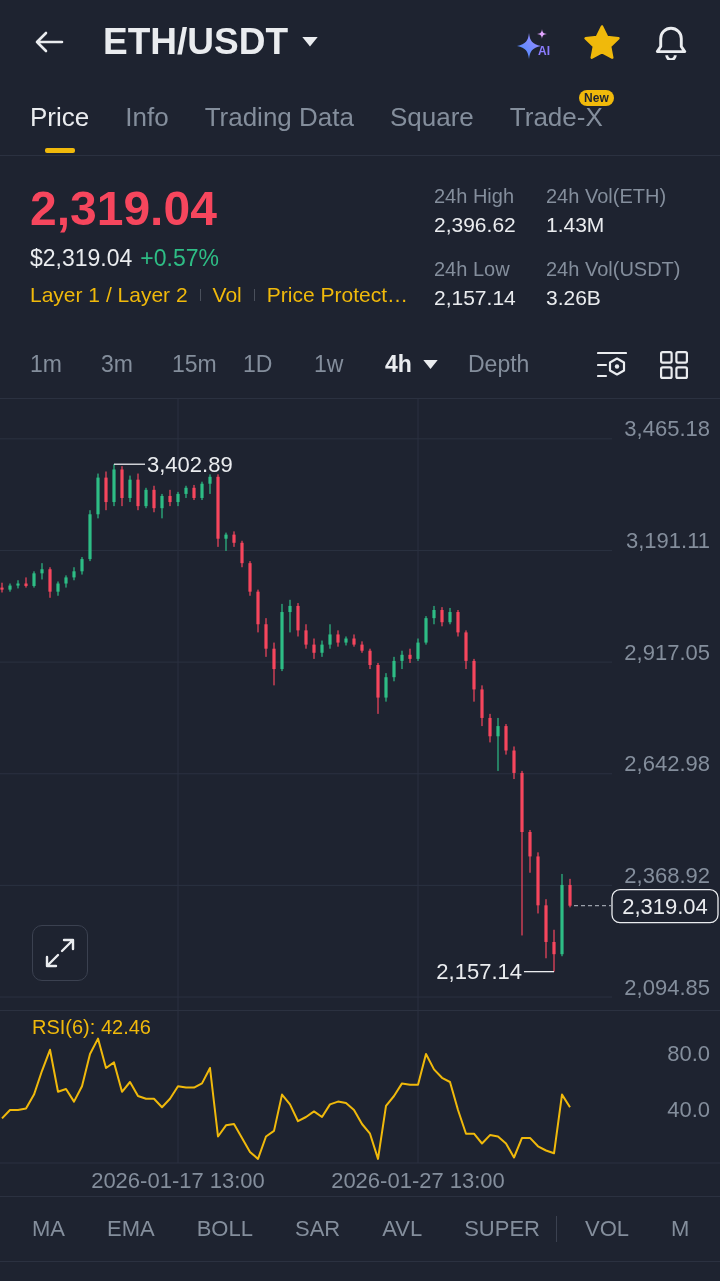 This screenshot has width=720, height=1281. What do you see at coordinates (426, 364) in the screenshot?
I see `interval-tab: 4h` at bounding box center [426, 364].